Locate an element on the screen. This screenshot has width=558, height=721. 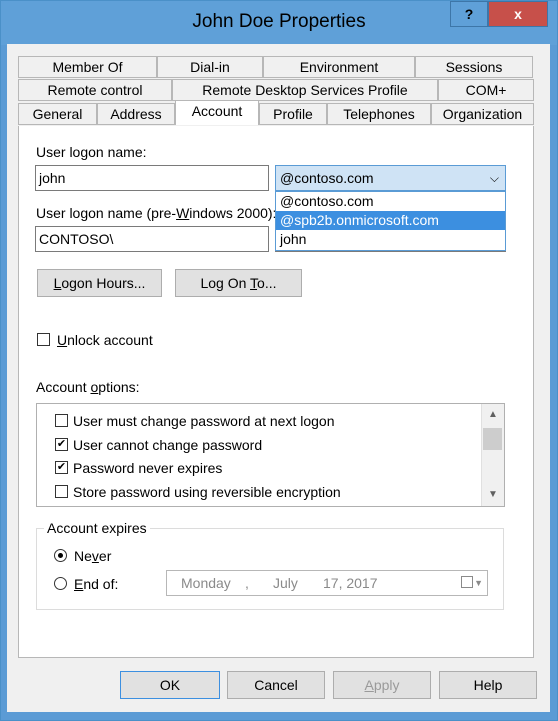
tab-environment: Environment is located at coordinates (339, 67).